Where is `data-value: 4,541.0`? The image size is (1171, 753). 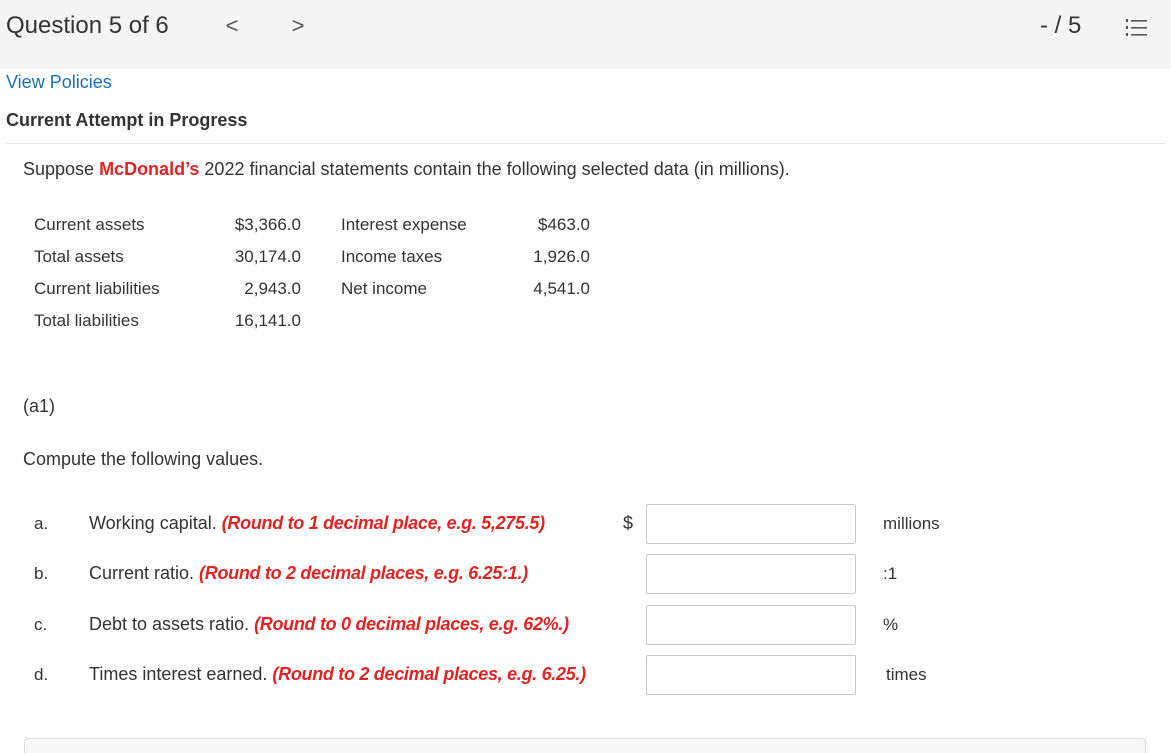 data-value: 4,541.0 is located at coordinates (561, 288).